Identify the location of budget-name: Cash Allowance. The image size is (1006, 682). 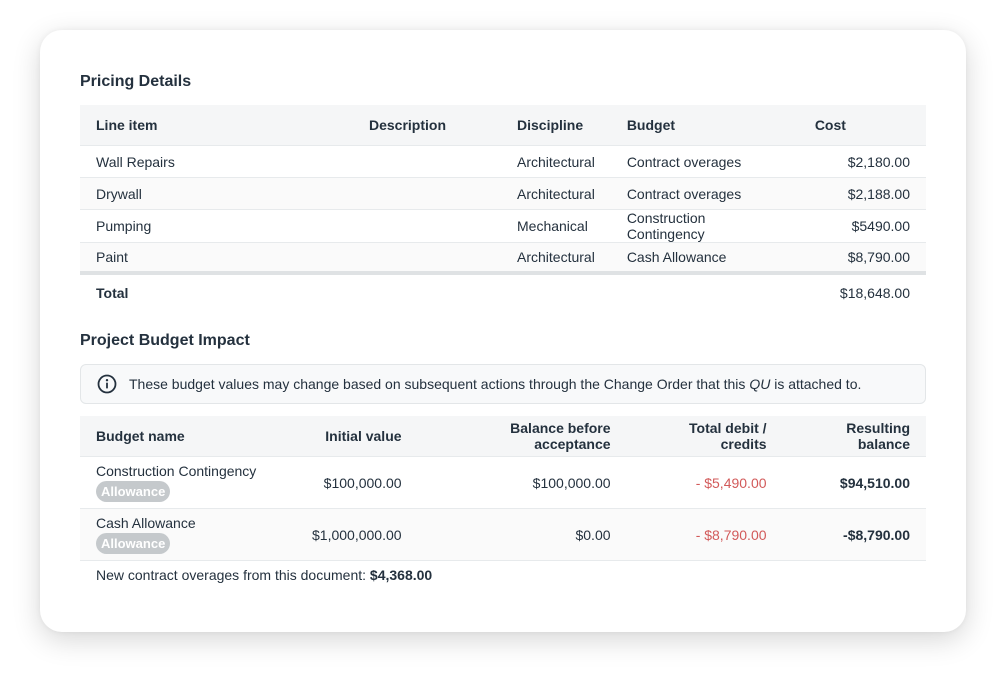
(146, 523).